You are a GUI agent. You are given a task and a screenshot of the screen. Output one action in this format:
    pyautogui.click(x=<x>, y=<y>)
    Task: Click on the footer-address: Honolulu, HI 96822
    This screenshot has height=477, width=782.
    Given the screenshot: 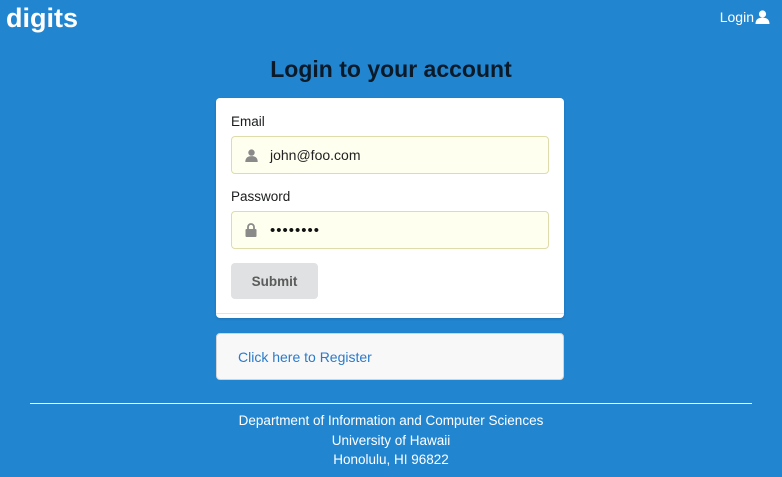 What is the action you would take?
    pyautogui.click(x=391, y=459)
    